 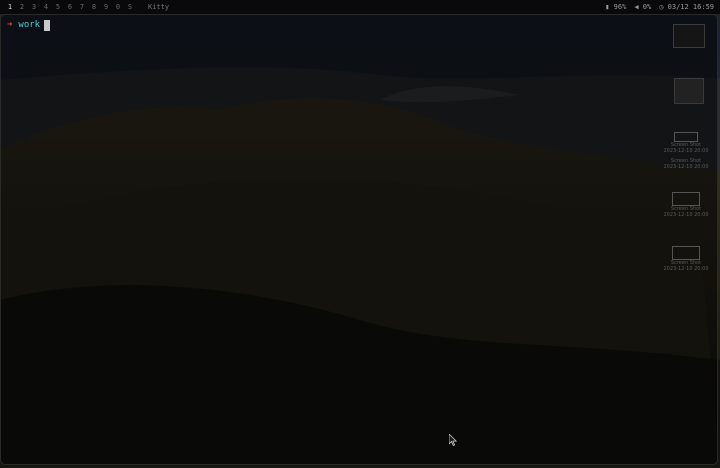 I want to click on workspace-scratch: S, so click(x=130, y=7).